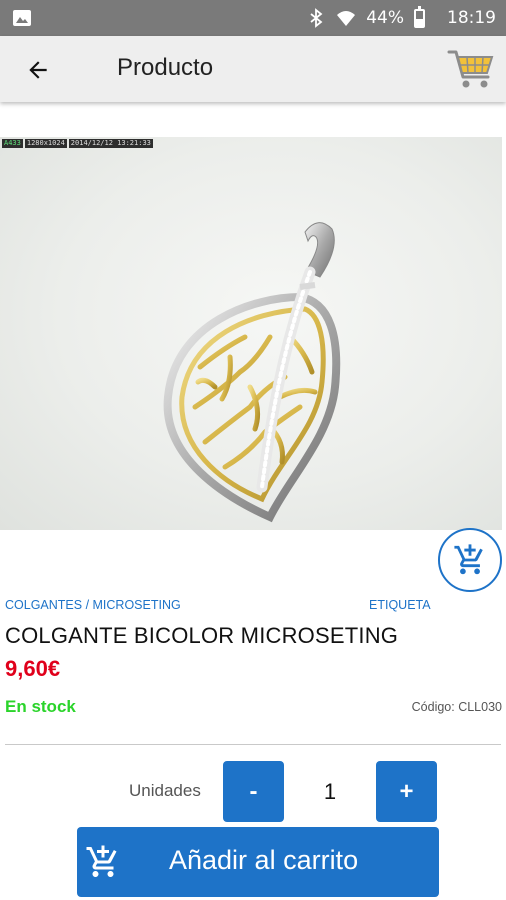 This screenshot has width=506, height=900. Describe the element at coordinates (253, 791) in the screenshot. I see `decrease-quantity-button: -` at that location.